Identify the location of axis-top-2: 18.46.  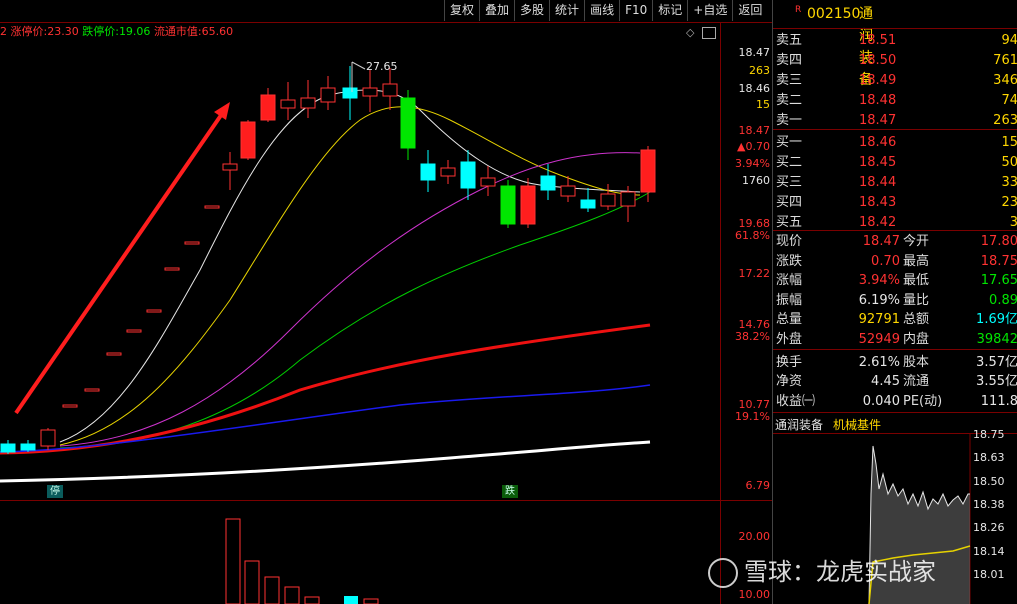
(754, 88).